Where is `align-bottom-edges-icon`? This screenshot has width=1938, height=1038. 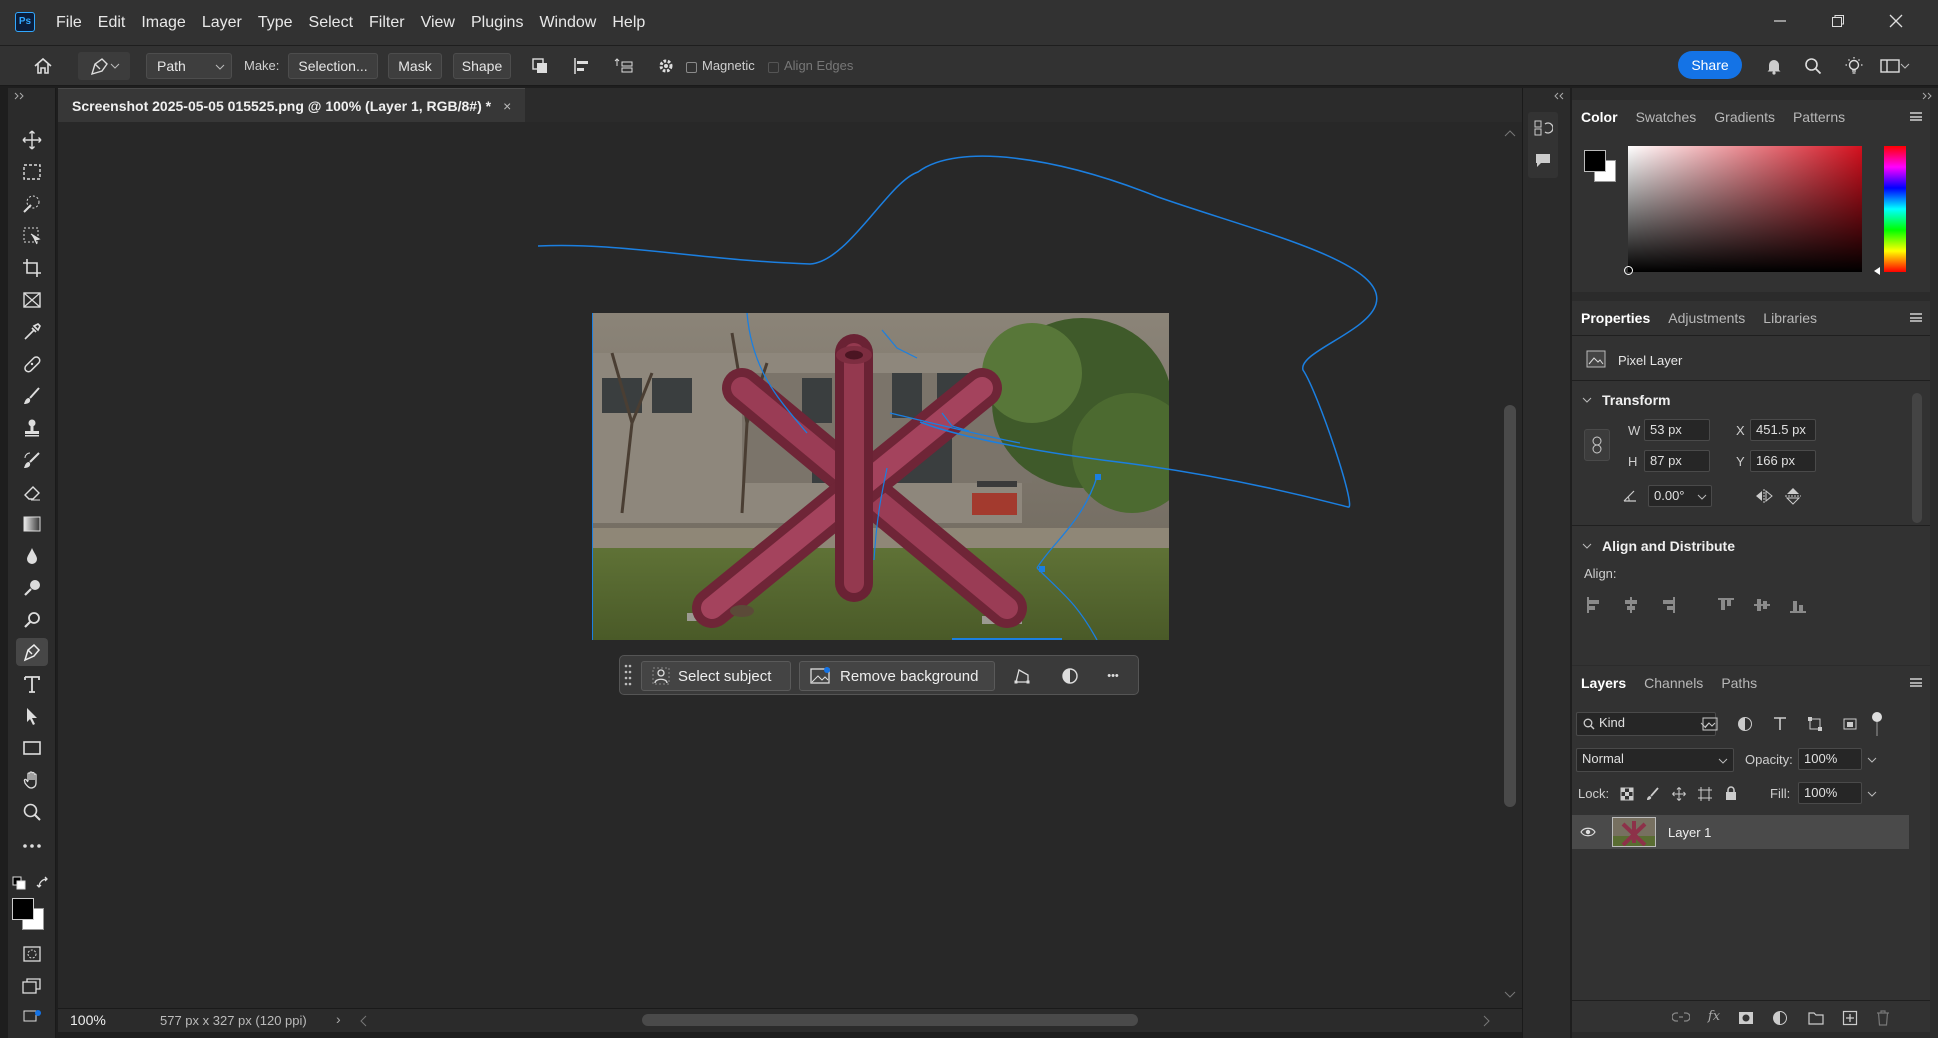
align-bottom-edges-icon is located at coordinates (1799, 605).